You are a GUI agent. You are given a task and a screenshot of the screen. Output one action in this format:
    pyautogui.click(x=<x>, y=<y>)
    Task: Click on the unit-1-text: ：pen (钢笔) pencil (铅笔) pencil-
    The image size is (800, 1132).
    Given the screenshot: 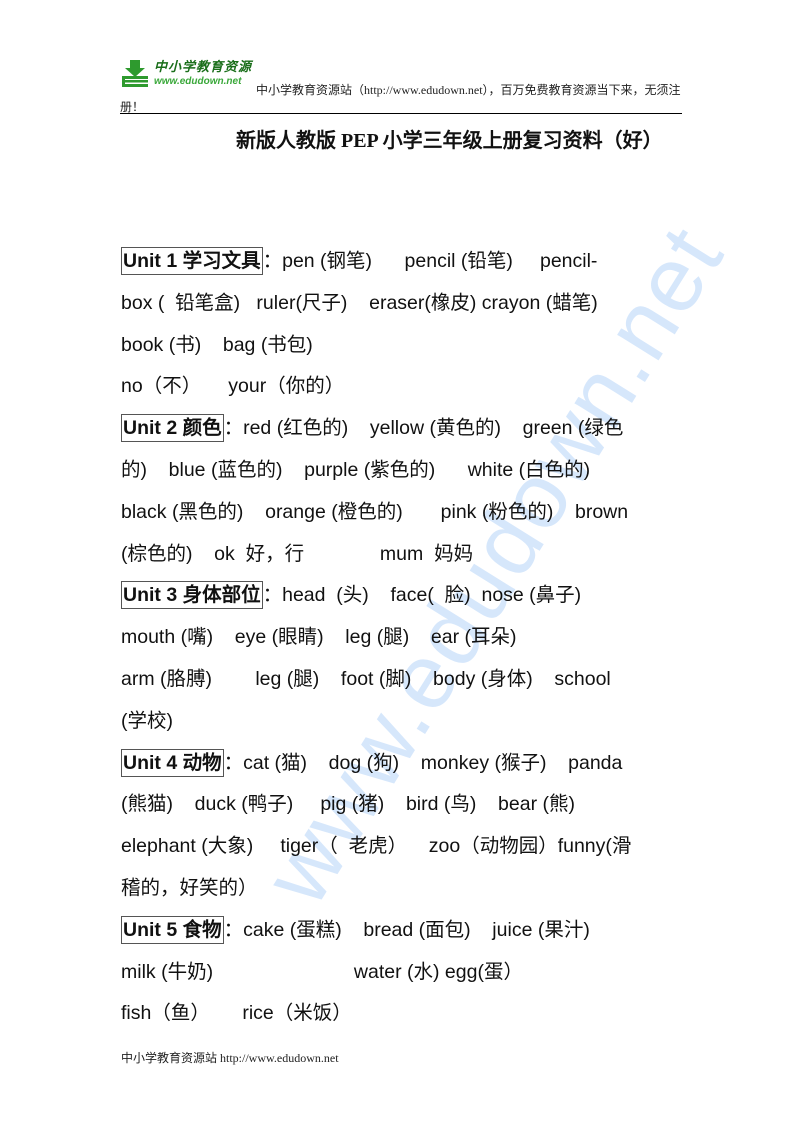 What is the action you would take?
    pyautogui.click(x=430, y=261)
    